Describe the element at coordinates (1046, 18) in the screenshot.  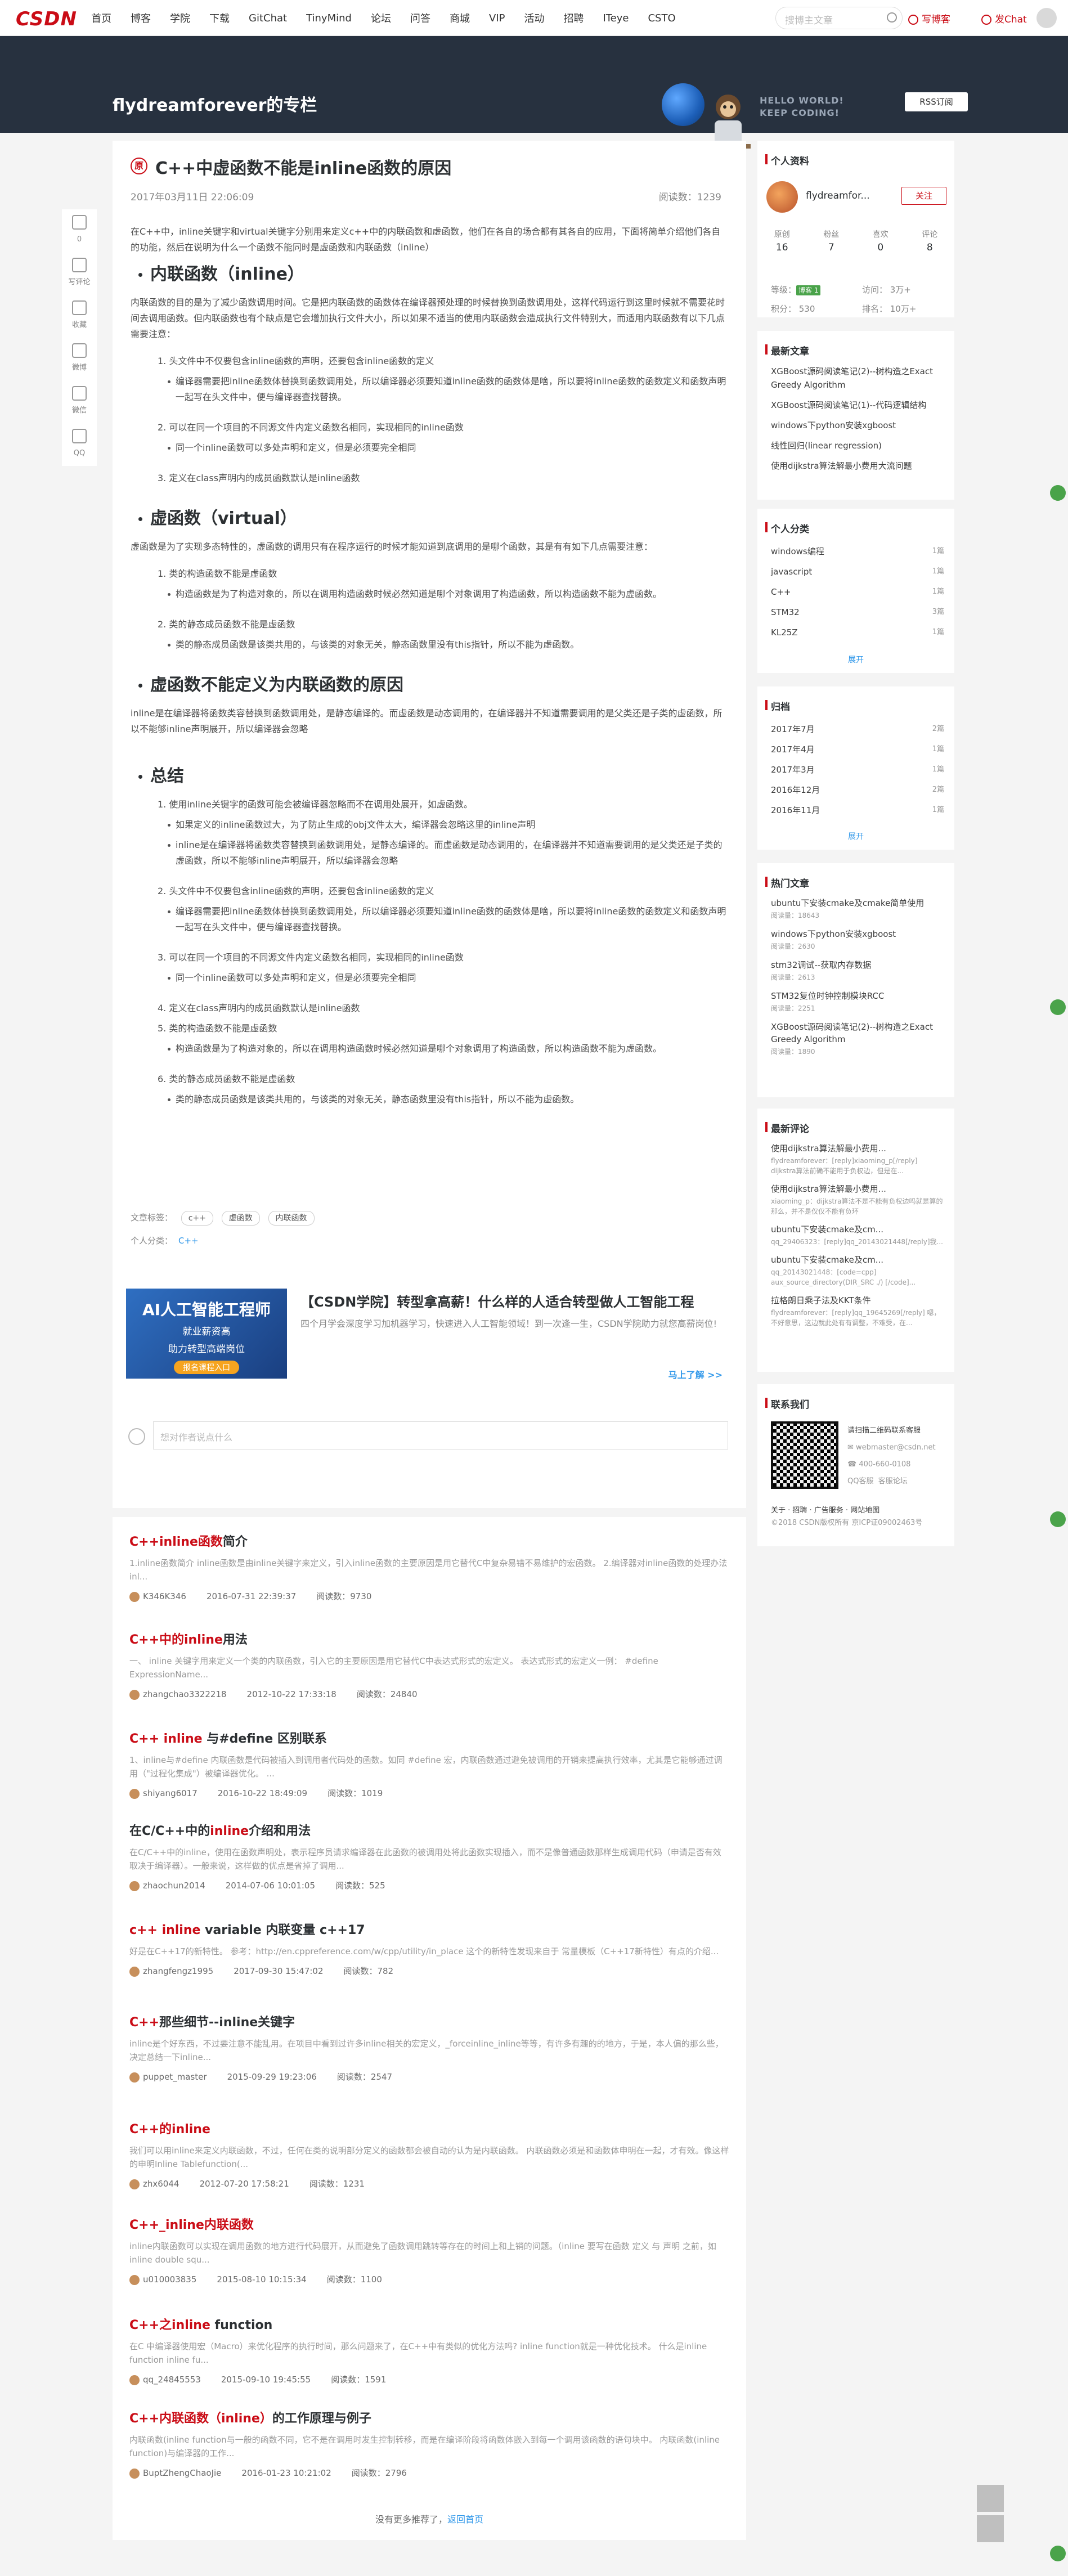
I see `user-avatar` at that location.